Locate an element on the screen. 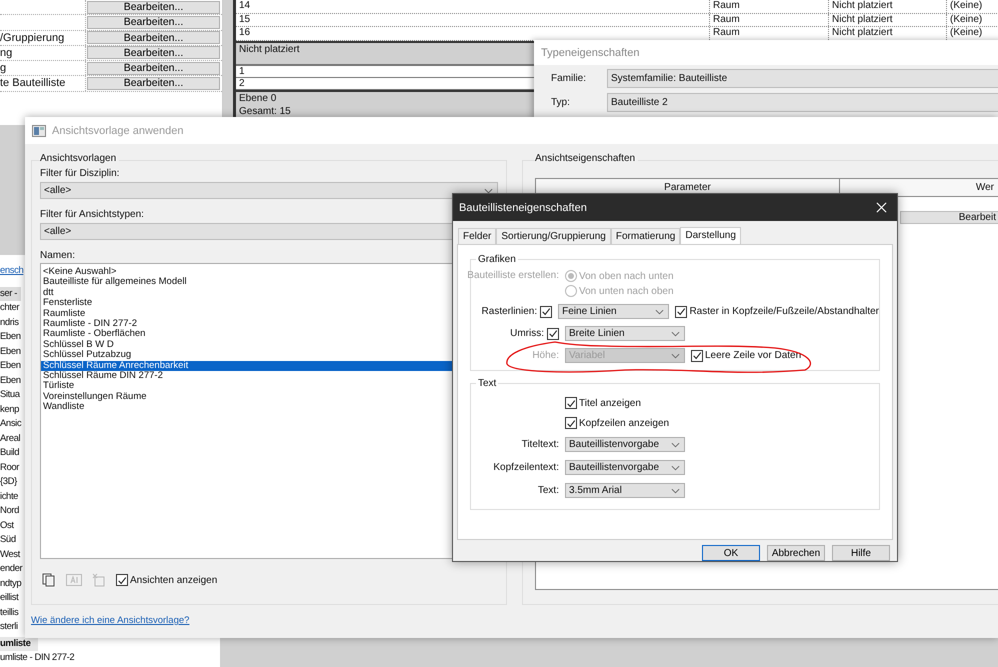 The width and height of the screenshot is (998, 667). table-cell: 14 is located at coordinates (473, 6).